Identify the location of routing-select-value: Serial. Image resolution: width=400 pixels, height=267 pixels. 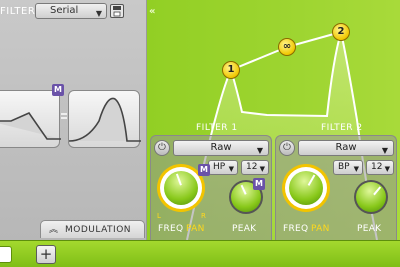
(64, 10).